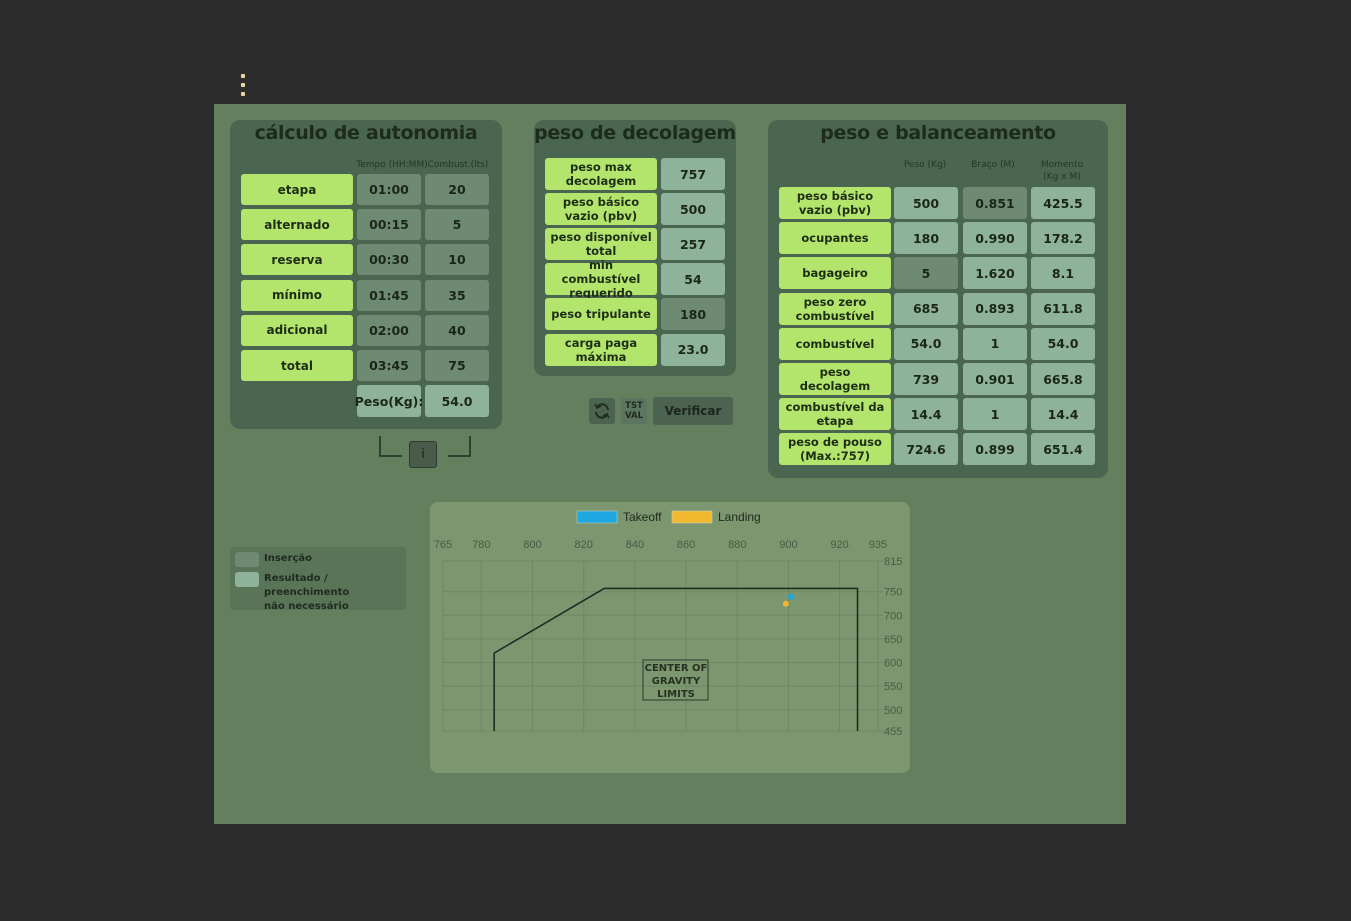  Describe the element at coordinates (601, 209) in the screenshot. I see `decolagem-row-label: peso básico vazio (pbv)` at that location.